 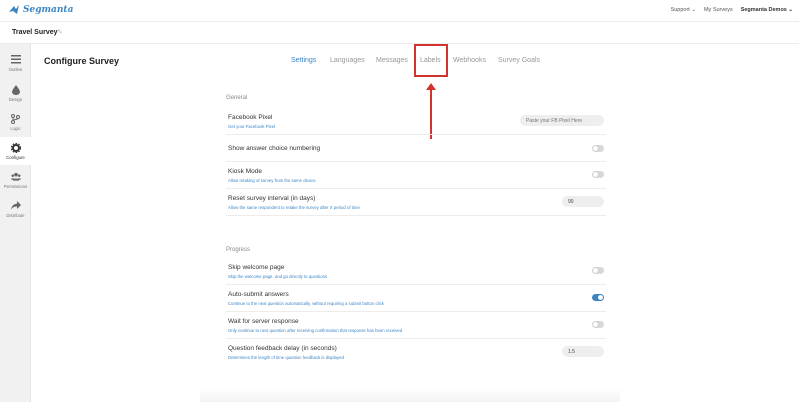 I want to click on tab-webhooks: Webhooks, so click(x=469, y=60).